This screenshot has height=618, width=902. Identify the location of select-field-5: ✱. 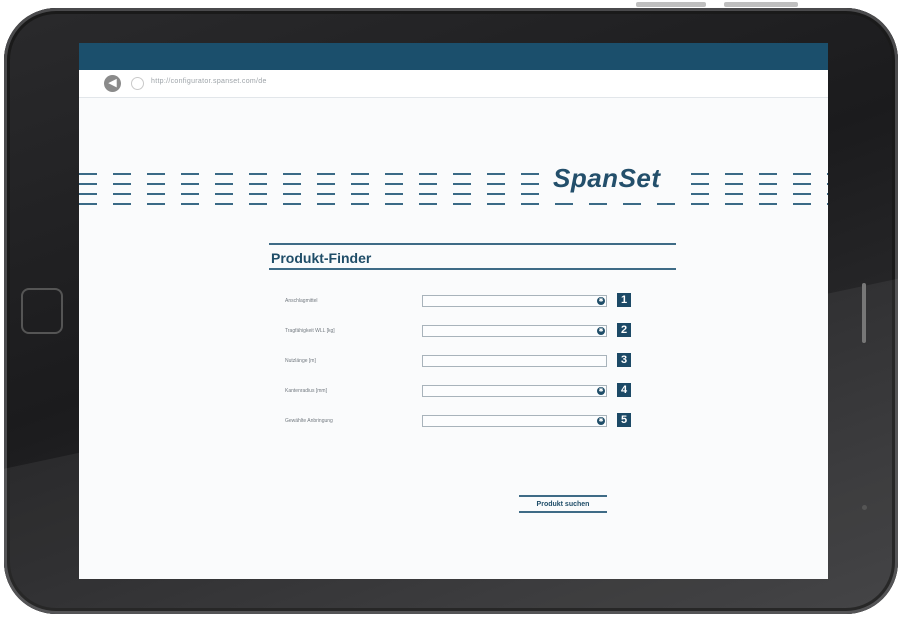
(514, 421).